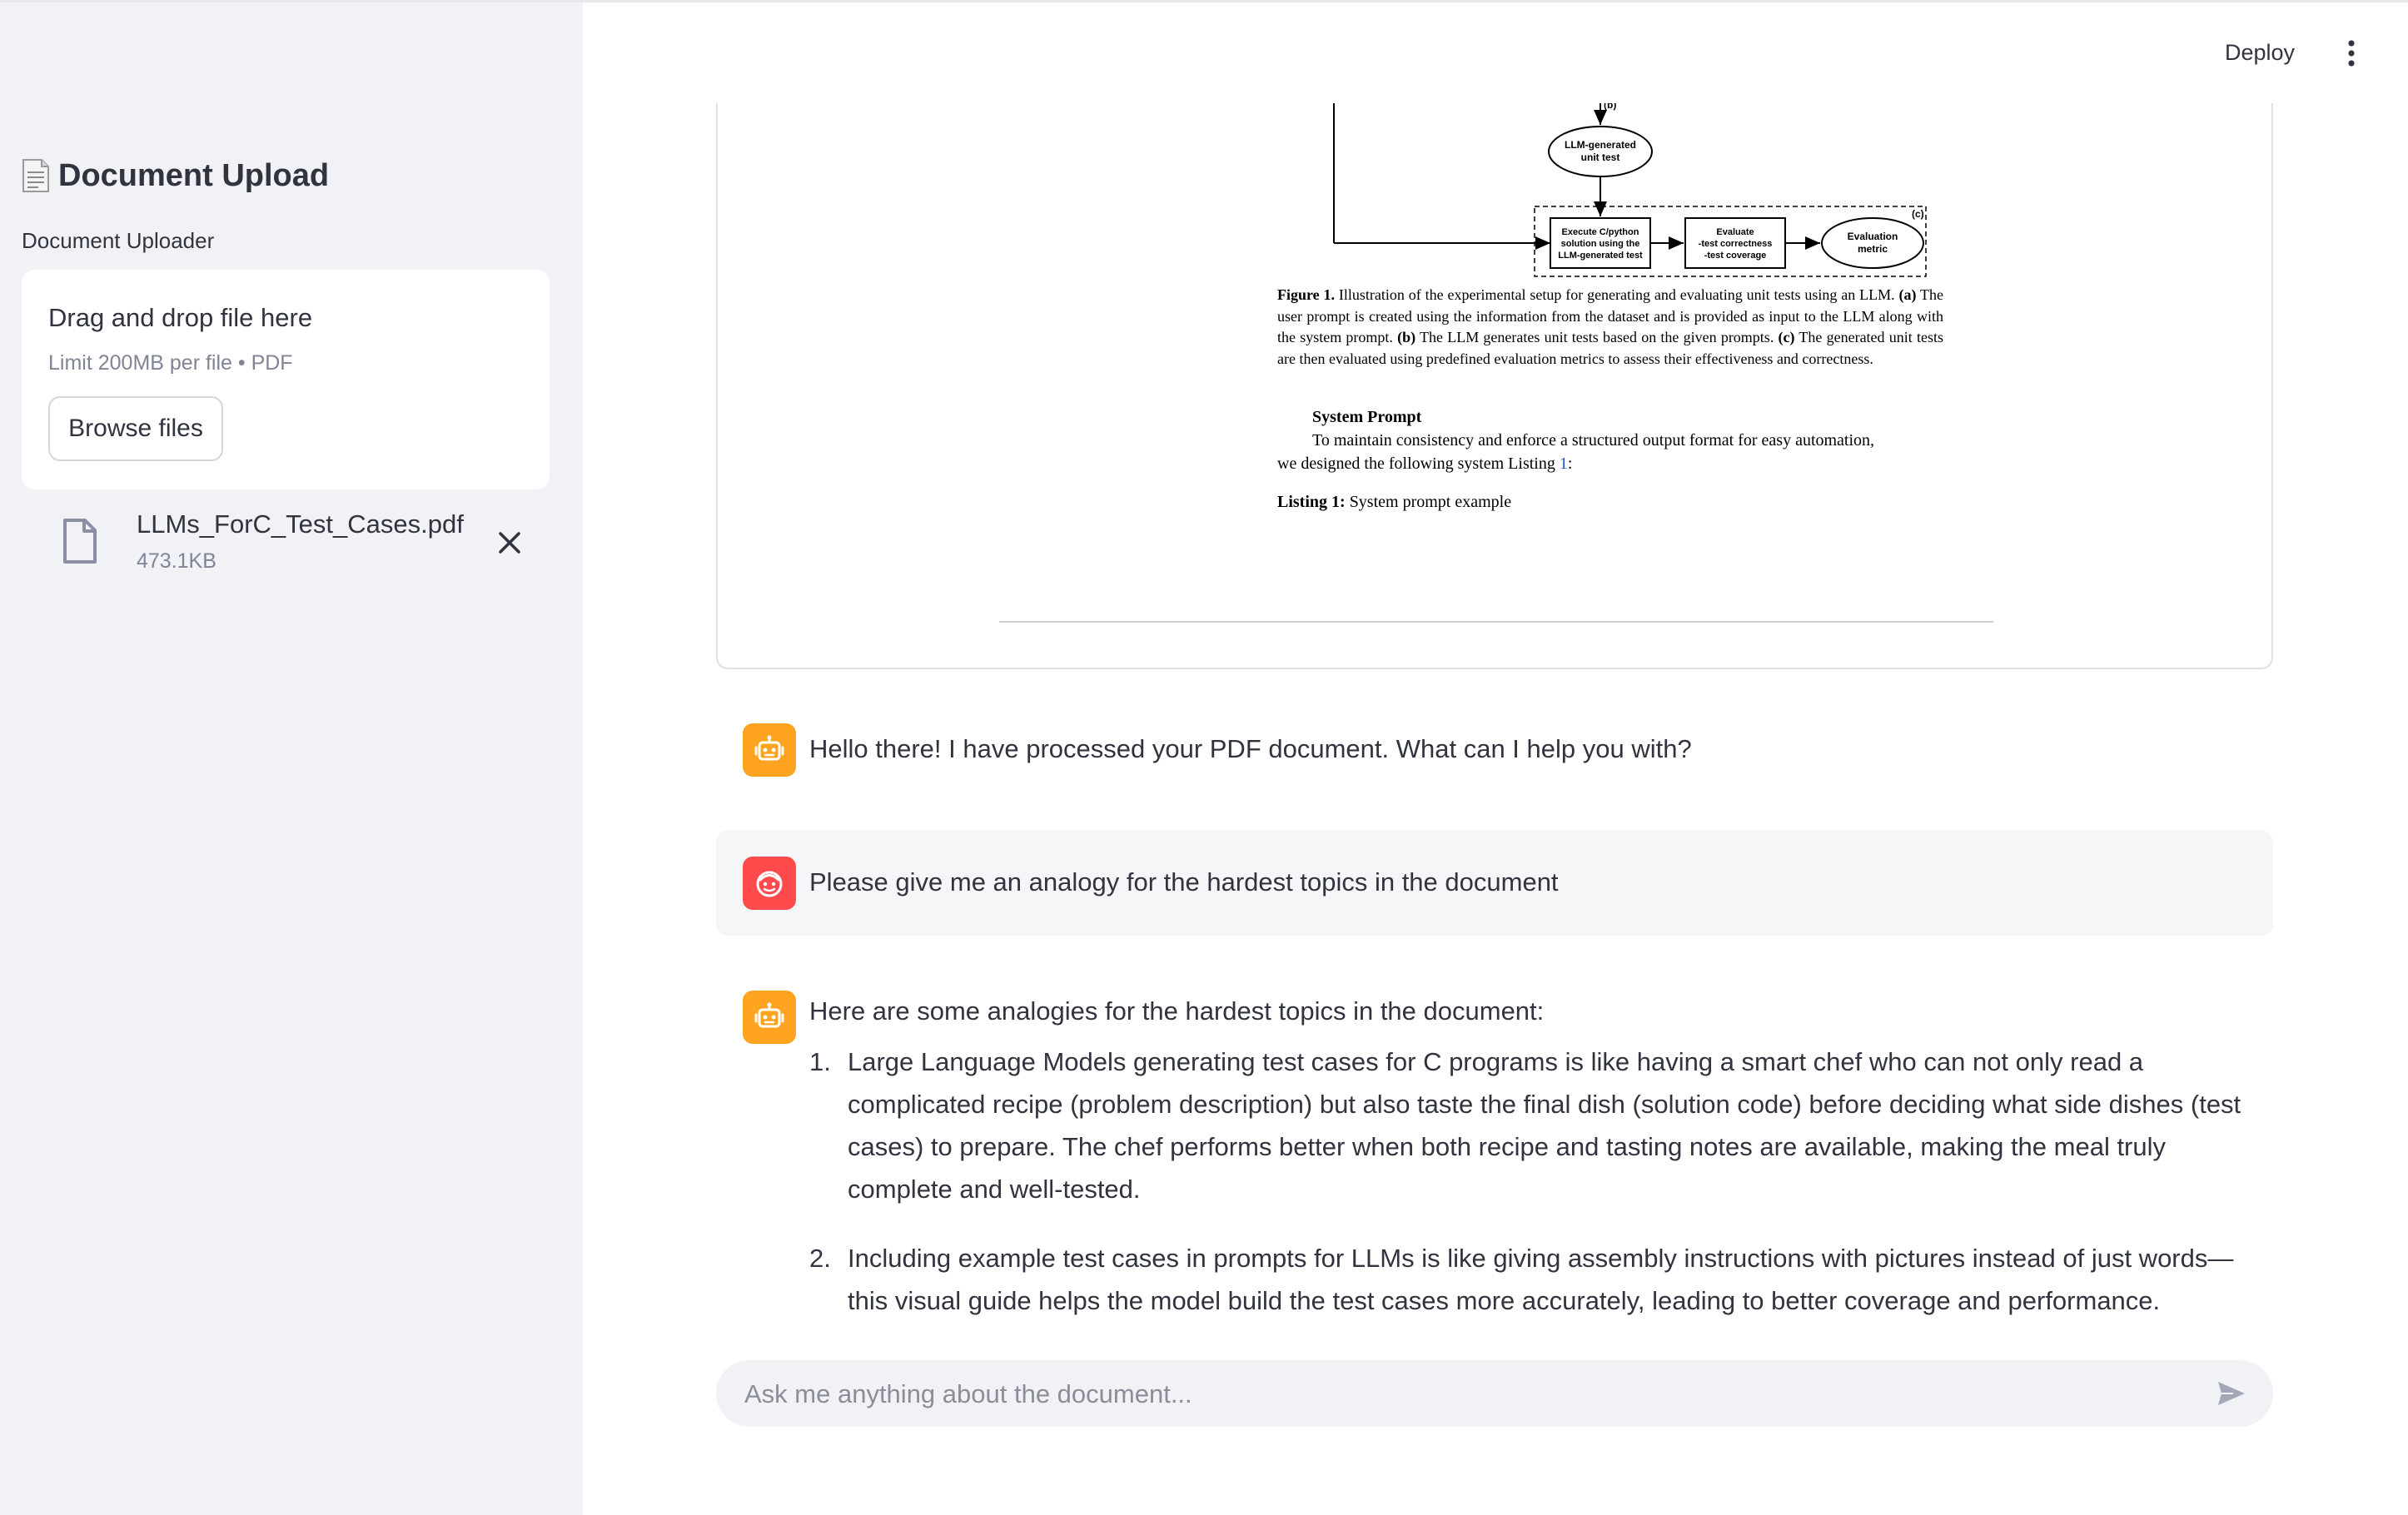 The image size is (2408, 1515). Describe the element at coordinates (1570, 464) in the screenshot. I see `pdf-paragraph-end: :` at that location.